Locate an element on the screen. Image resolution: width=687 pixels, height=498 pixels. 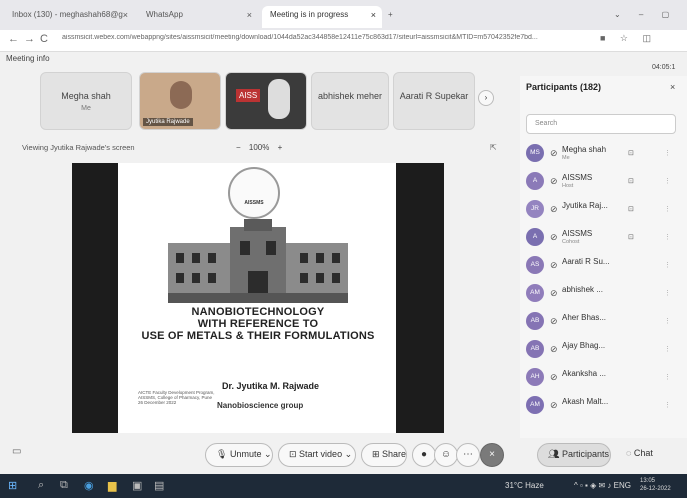
video-tile-megha: Megha shah Me is located at coordinates (86, 101).